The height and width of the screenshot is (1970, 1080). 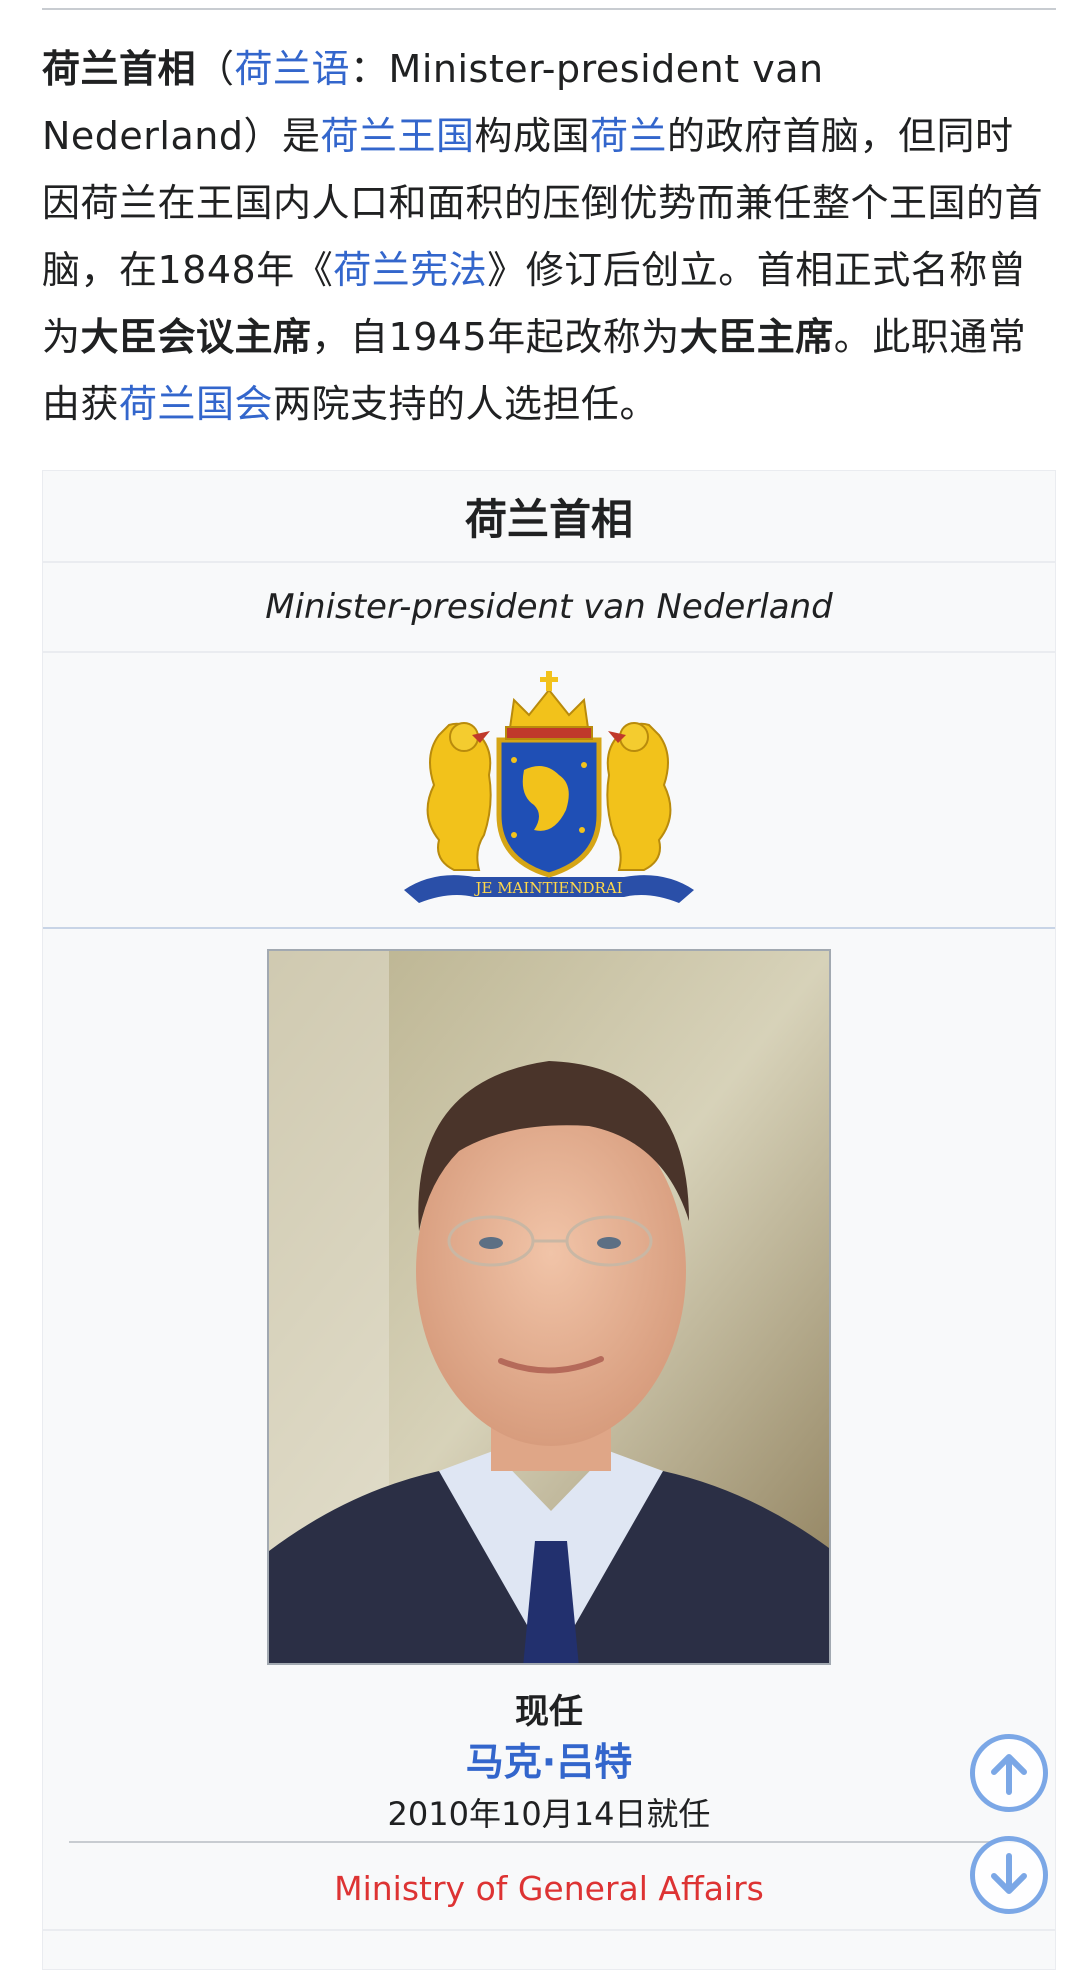 What do you see at coordinates (495, 337) in the screenshot?
I see `text-fragment: ，自1945年起改称为` at bounding box center [495, 337].